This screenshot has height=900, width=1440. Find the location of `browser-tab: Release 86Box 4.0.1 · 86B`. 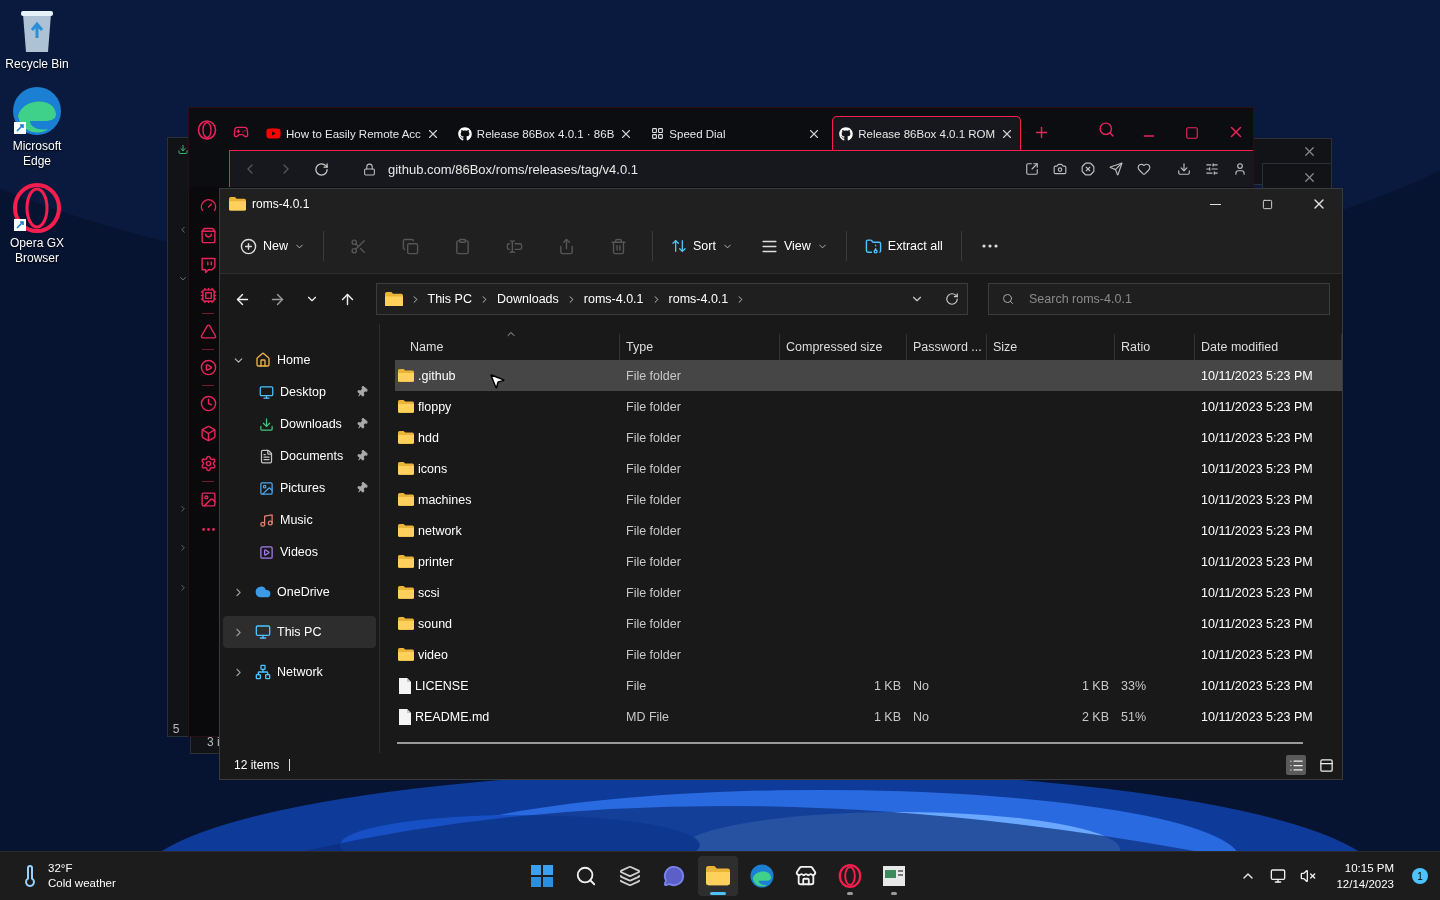

browser-tab: Release 86Box 4.0.1 · 86B is located at coordinates (545, 133).